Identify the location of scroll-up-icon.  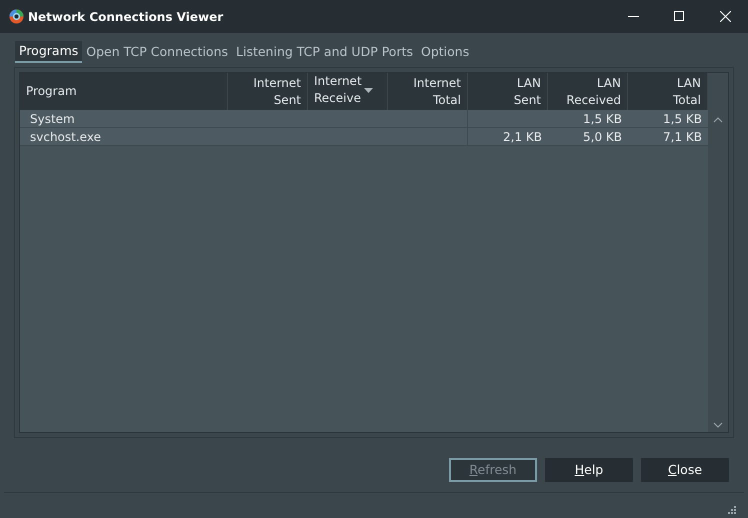
(718, 120).